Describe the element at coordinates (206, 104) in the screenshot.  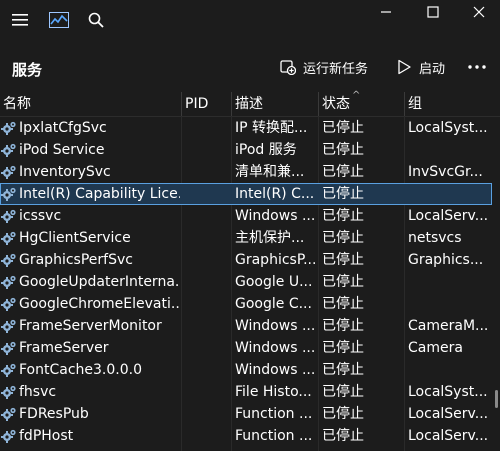
I see `column-header-pid: PID` at that location.